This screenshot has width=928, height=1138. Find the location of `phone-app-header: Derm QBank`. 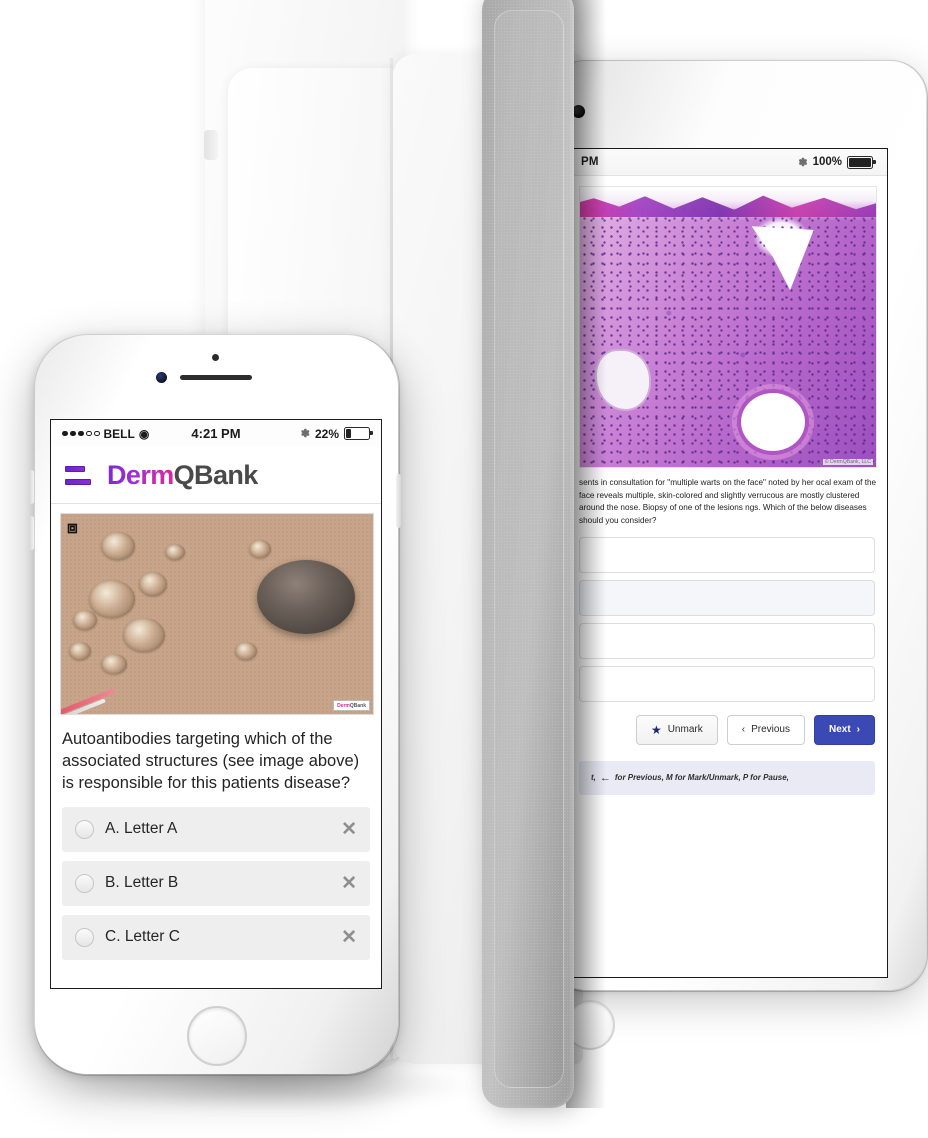

phone-app-header: Derm QBank is located at coordinates (216, 475).